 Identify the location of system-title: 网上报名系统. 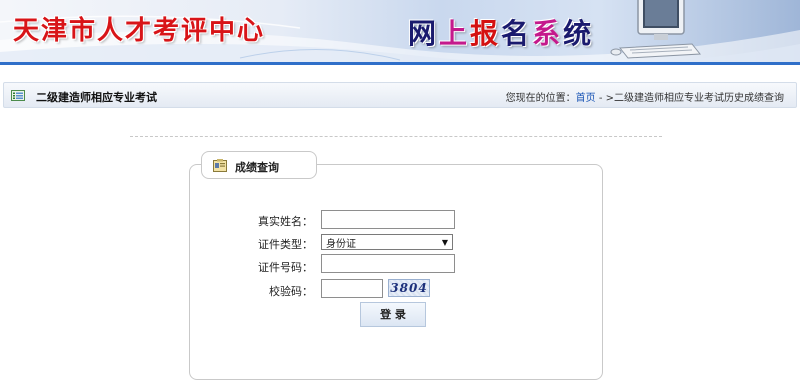
(501, 32).